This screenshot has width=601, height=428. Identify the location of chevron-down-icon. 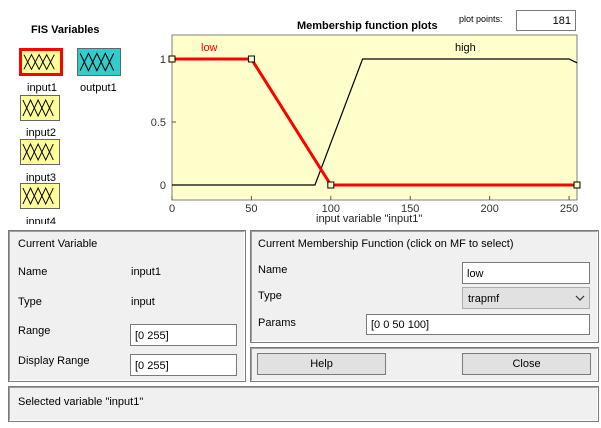
(580, 298).